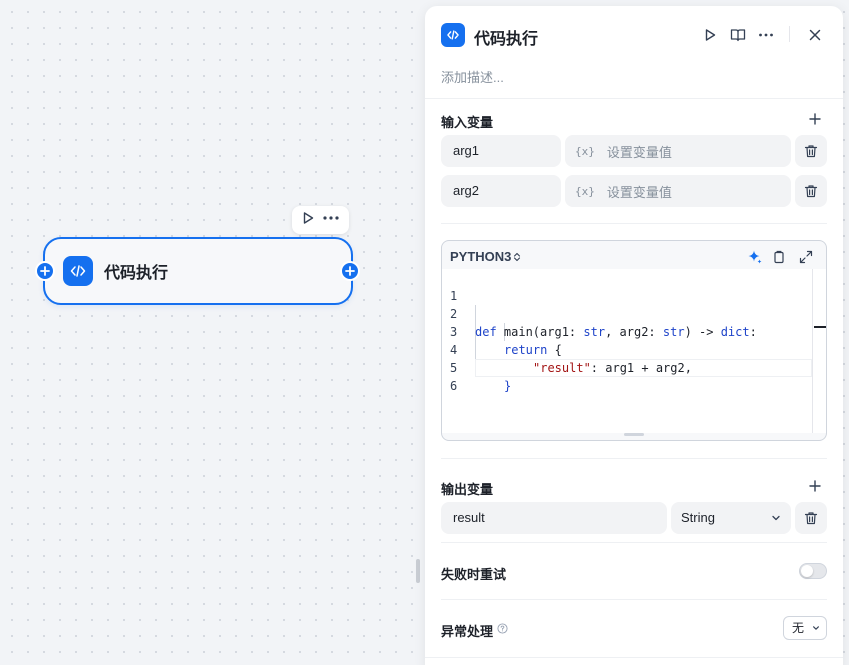 The height and width of the screenshot is (665, 849). Describe the element at coordinates (502, 628) in the screenshot. I see `help-circle-icon` at that location.